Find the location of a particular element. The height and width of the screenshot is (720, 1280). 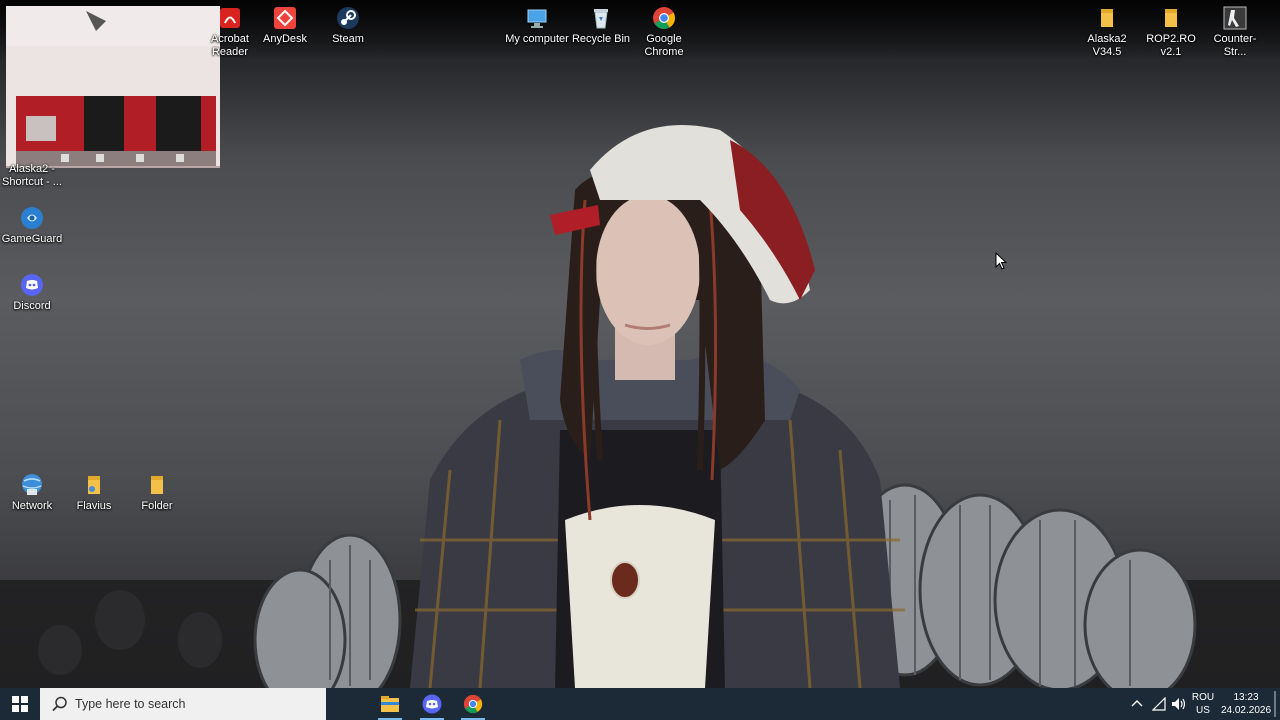

desktop-icon-recycle-bin: Recycle Bin is located at coordinates (601, 26).